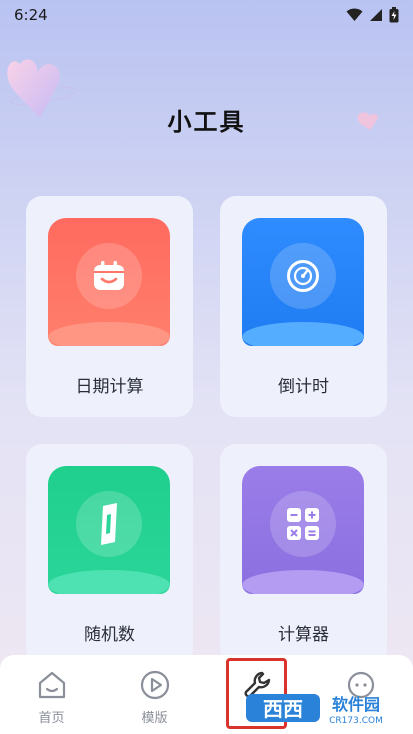 This screenshot has width=413, height=734. What do you see at coordinates (394, 15) in the screenshot?
I see `battery-icon` at bounding box center [394, 15].